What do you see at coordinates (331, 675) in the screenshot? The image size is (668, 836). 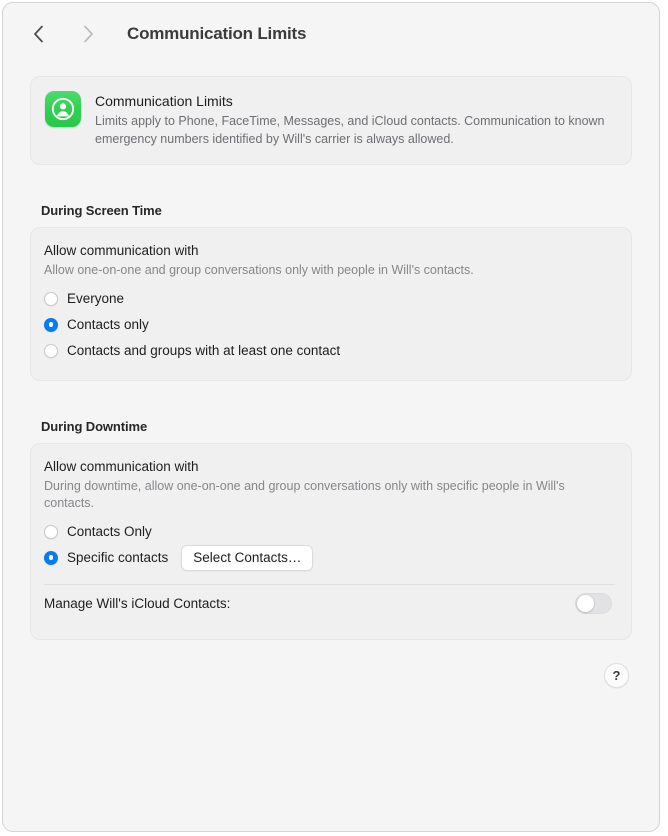 I see `help-area: ?` at bounding box center [331, 675].